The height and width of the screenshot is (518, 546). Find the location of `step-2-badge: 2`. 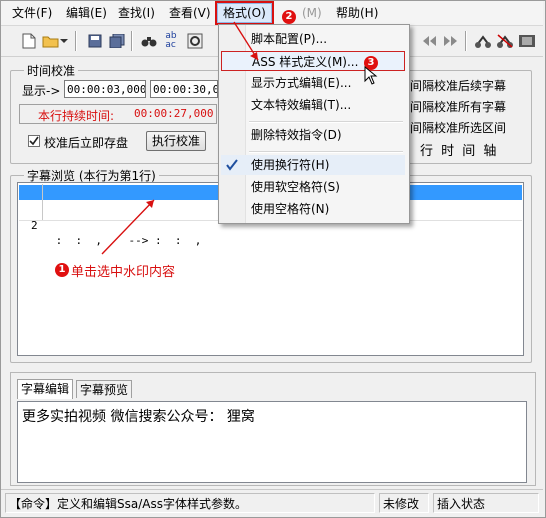

step-2-badge: 2 is located at coordinates (289, 17).